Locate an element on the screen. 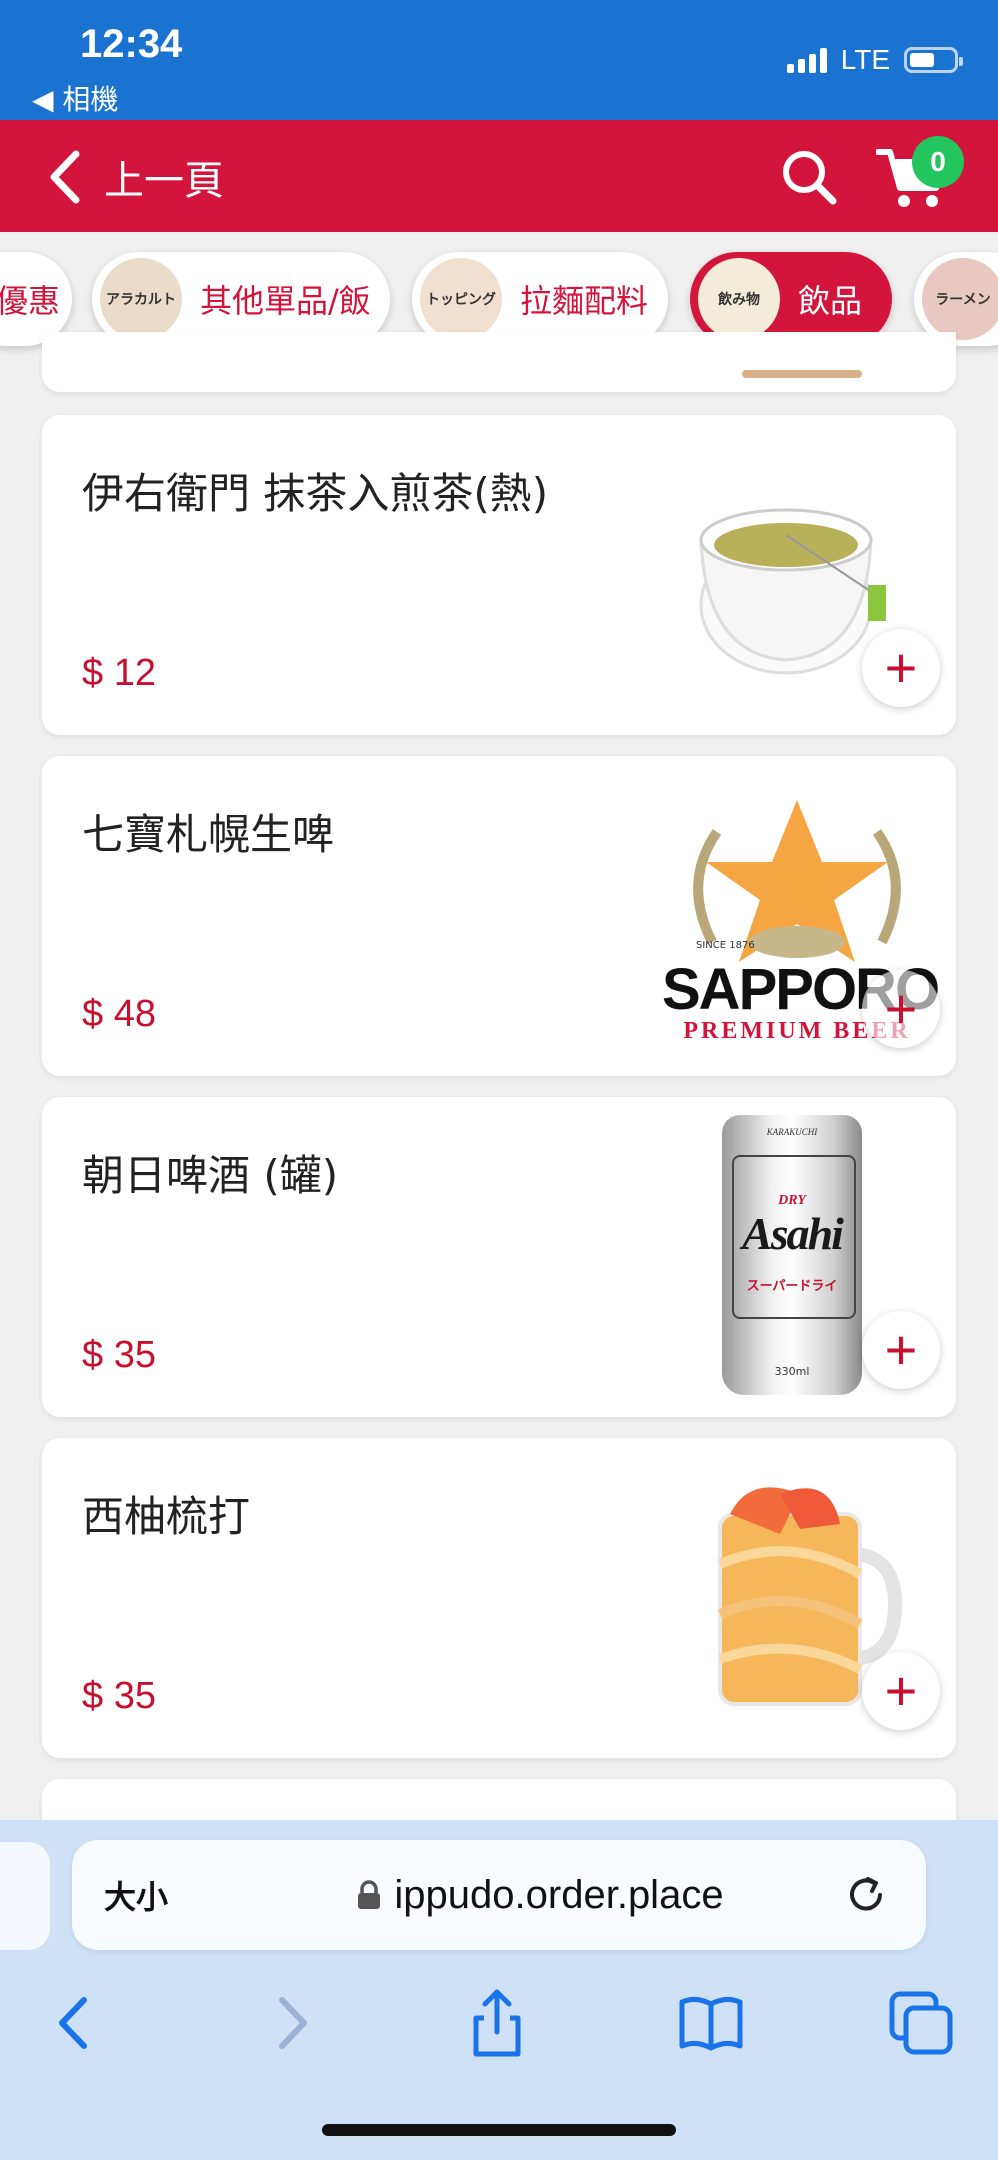  category-thumb-label: 飲み物 is located at coordinates (739, 300).